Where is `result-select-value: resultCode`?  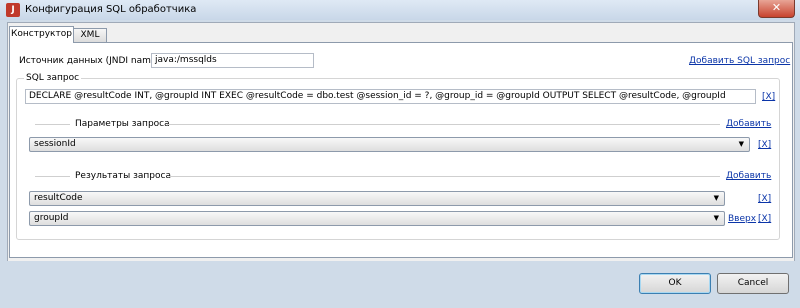 result-select-value: resultCode is located at coordinates (58, 198).